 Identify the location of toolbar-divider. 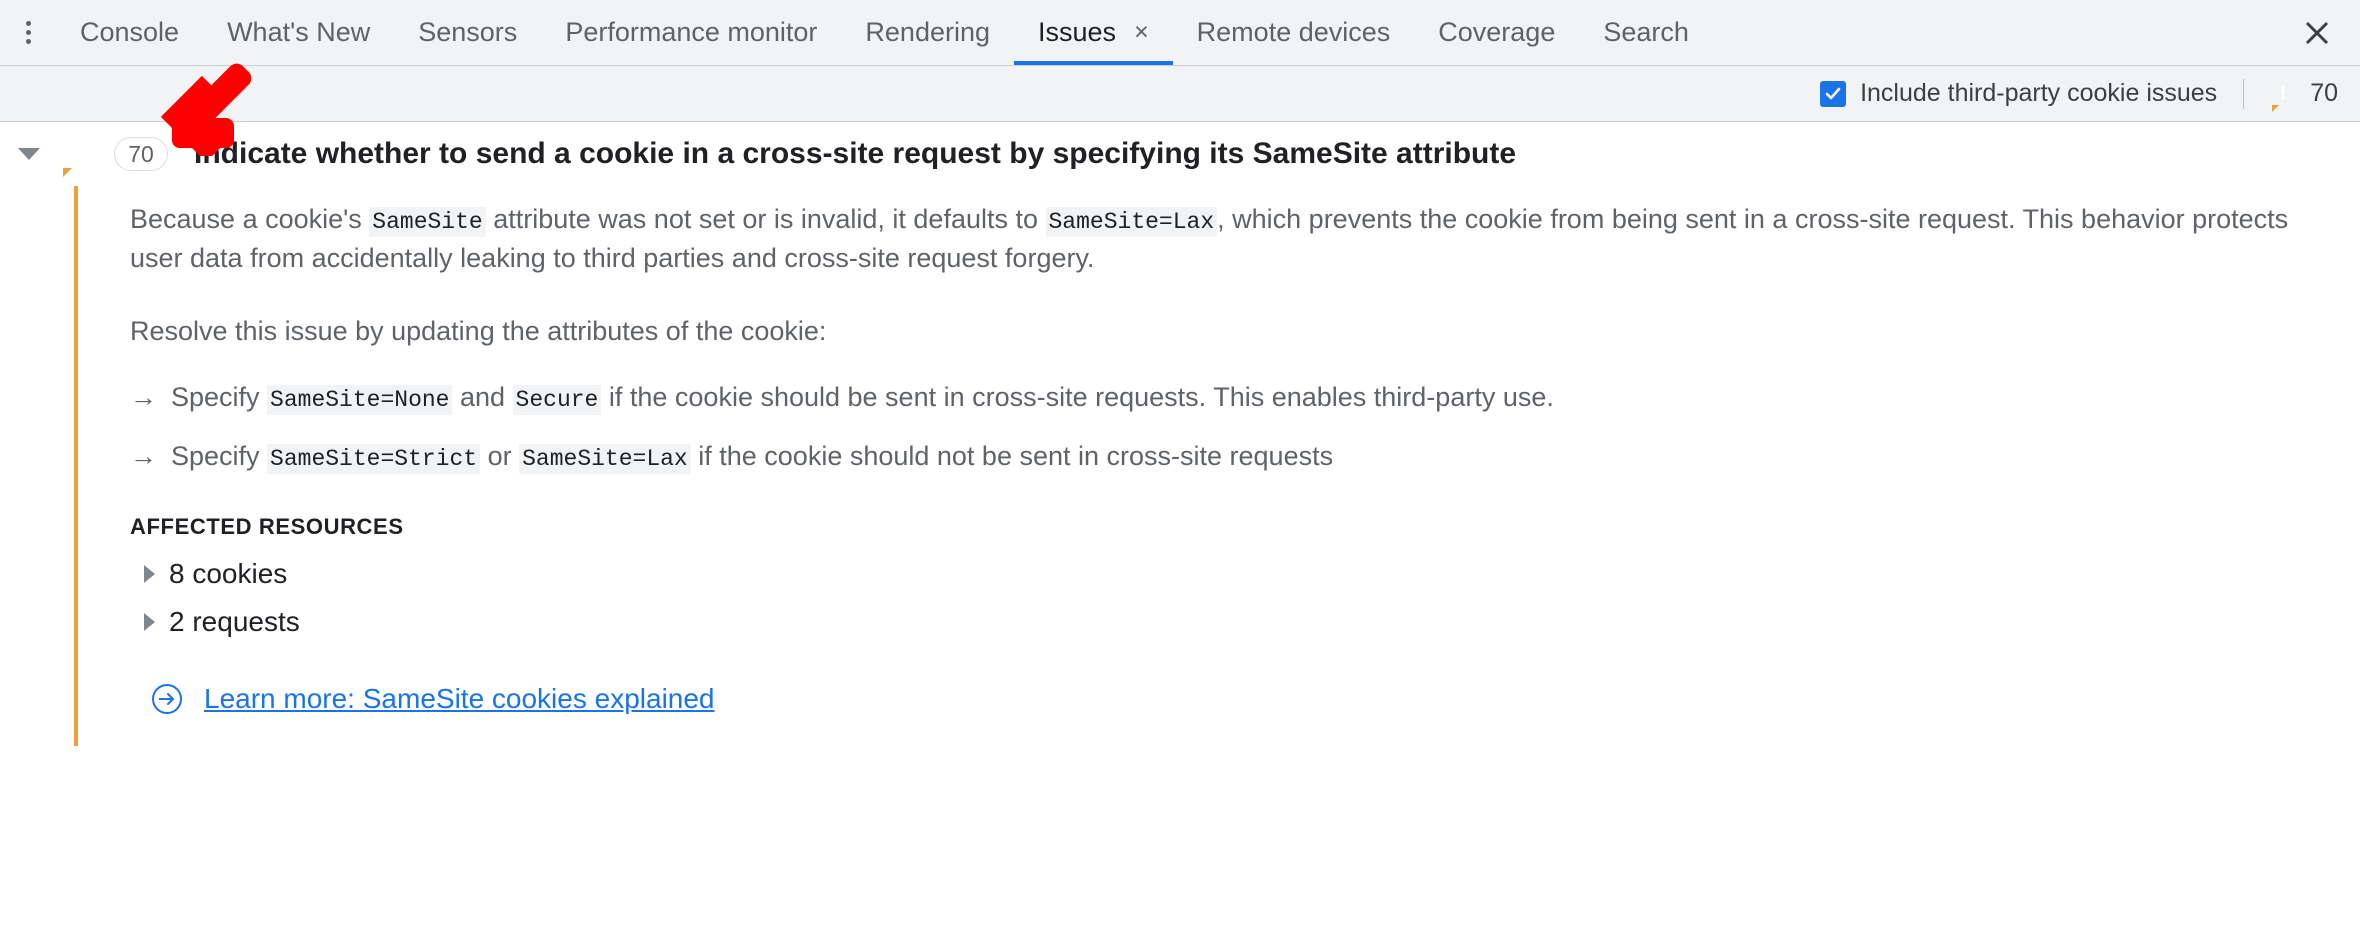
(2244, 93).